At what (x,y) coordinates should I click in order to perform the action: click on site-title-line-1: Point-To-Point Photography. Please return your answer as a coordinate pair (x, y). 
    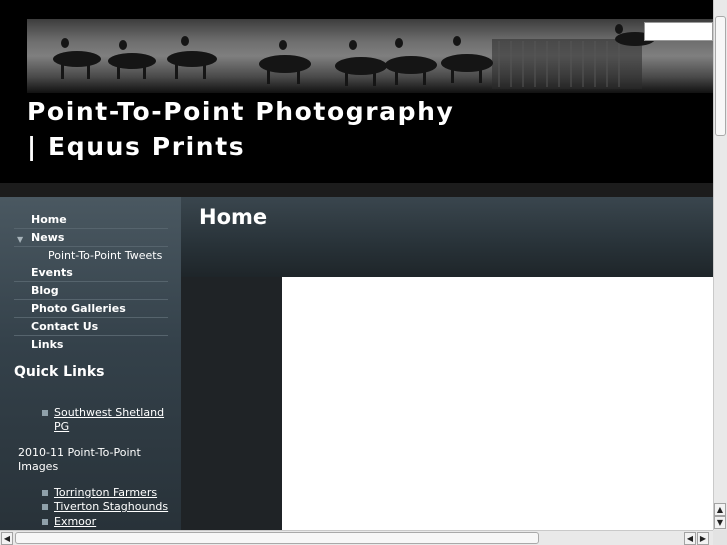
    Looking at the image, I should click on (241, 111).